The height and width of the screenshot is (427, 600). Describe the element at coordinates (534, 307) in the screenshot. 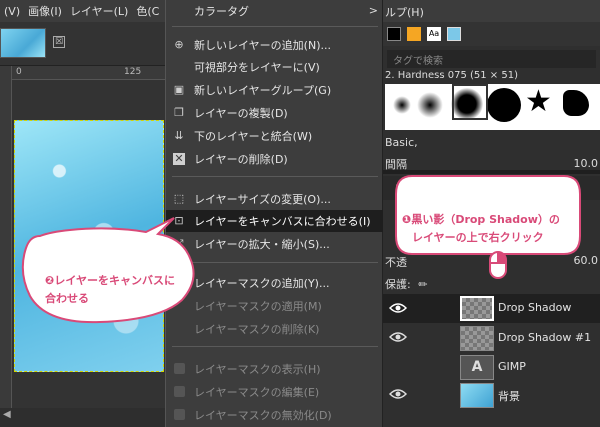

I see `layer-name: Drop Shadow` at that location.